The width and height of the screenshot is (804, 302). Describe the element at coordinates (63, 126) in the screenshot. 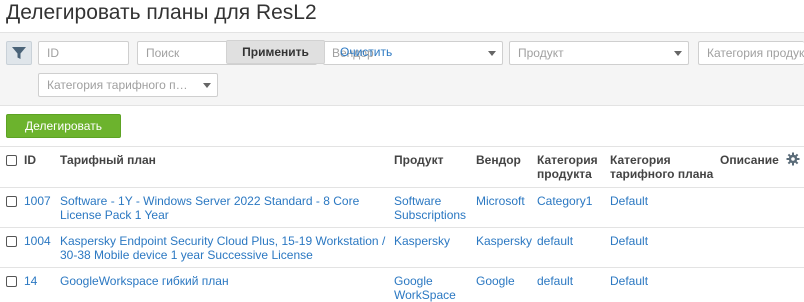

I see `delegate-button: Делегировать` at that location.